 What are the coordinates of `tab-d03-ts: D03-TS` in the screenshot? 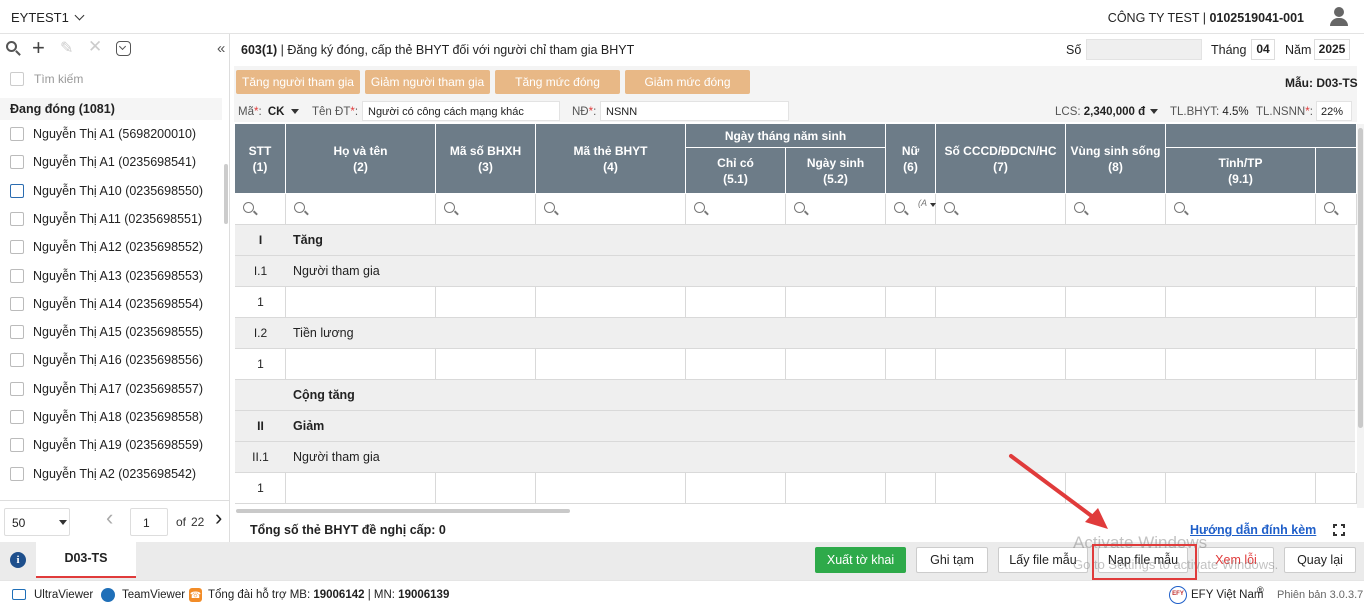 It's located at (86, 560).